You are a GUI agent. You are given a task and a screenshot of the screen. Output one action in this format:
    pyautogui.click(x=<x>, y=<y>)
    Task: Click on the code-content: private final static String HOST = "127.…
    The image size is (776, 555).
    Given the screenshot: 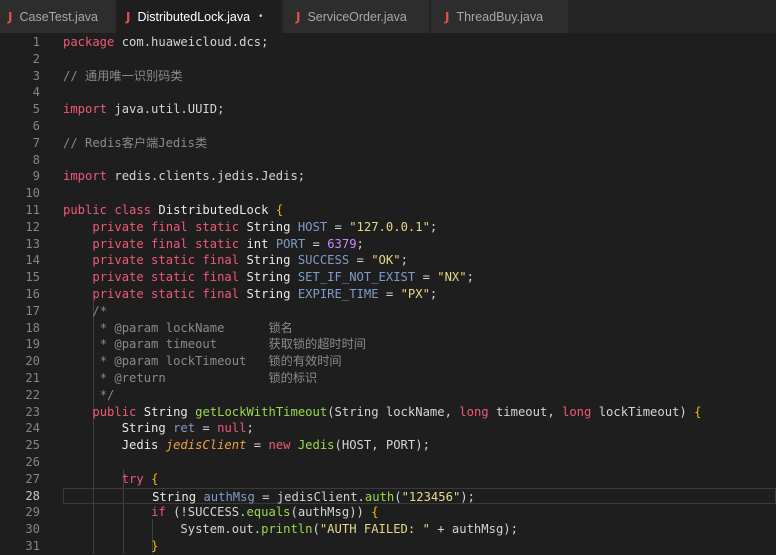 What is the action you would take?
    pyautogui.click(x=419, y=227)
    